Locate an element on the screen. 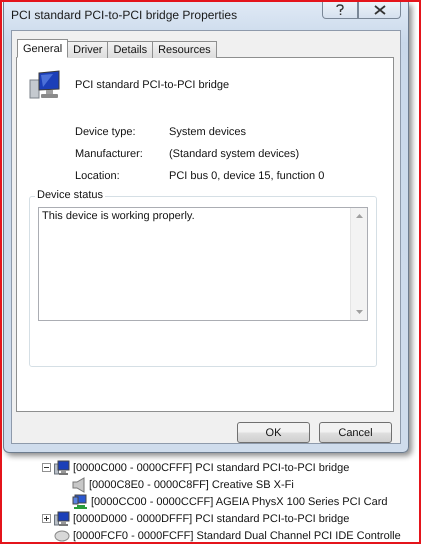 This screenshot has height=544, width=421. tab: General is located at coordinates (42, 48).